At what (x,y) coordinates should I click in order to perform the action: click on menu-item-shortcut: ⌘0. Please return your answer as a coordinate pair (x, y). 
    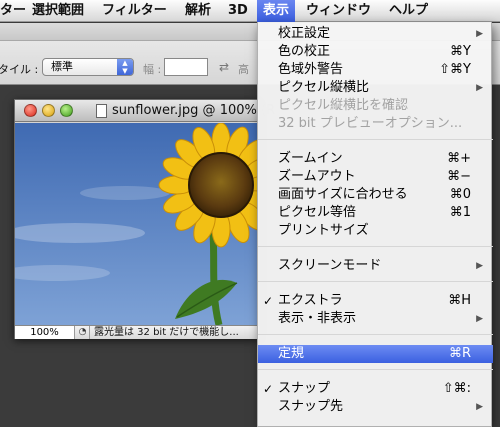
    Looking at the image, I should click on (460, 194).